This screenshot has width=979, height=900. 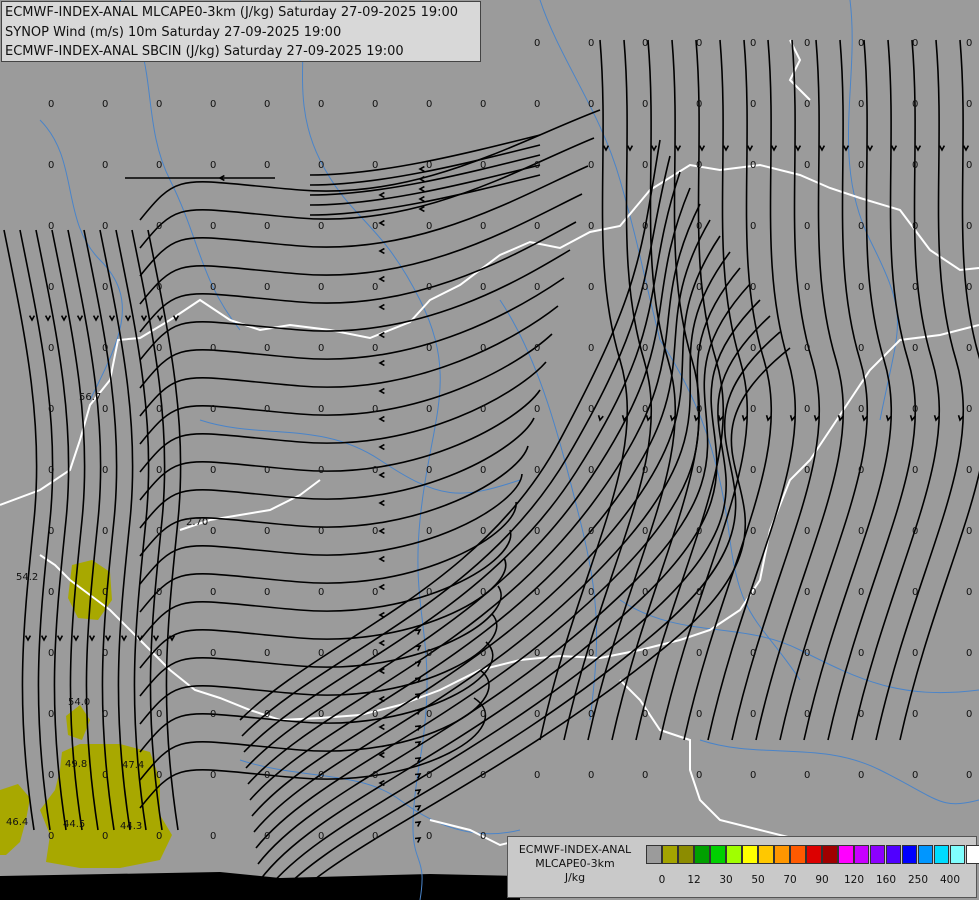 I want to click on legend-ticks: 0 12 30 50 70 90 120 160 250 400, so click(x=811, y=881).